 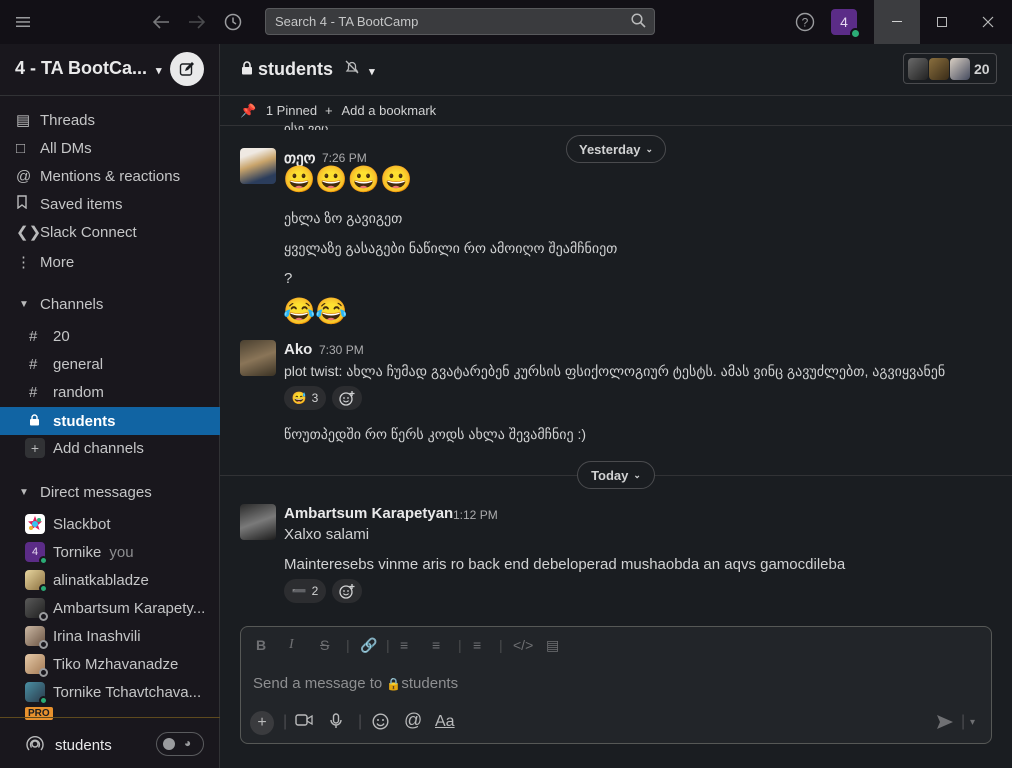 What do you see at coordinates (897, 22) in the screenshot?
I see `minimize-window-button` at bounding box center [897, 22].